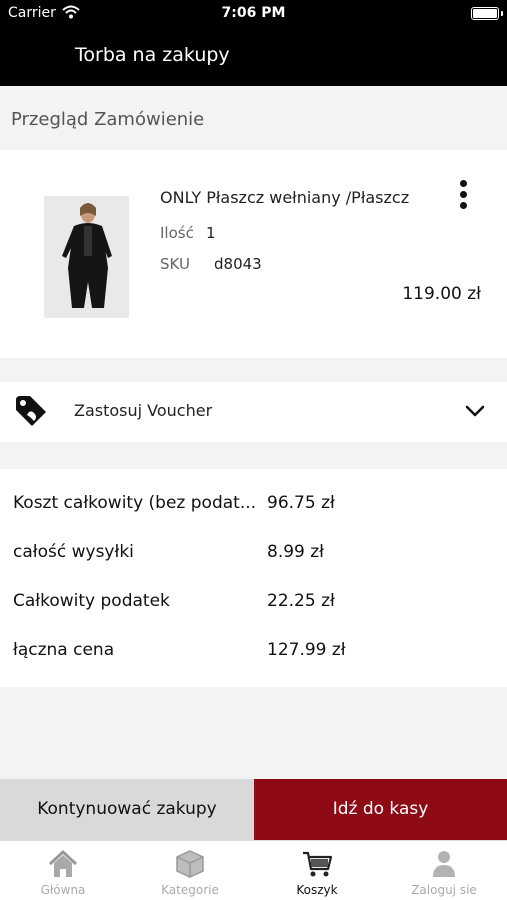 The width and height of the screenshot is (507, 900). Describe the element at coordinates (306, 650) in the screenshot. I see `total-value: 127.99 zł` at that location.